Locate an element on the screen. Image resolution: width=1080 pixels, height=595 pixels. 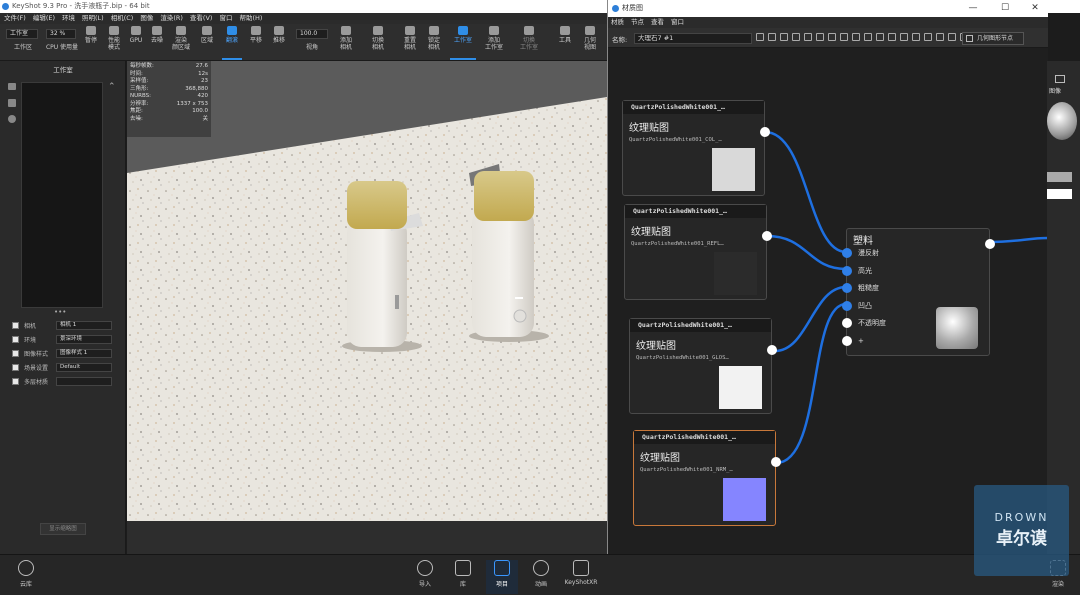
setting-select: Default is located at coordinates (84, 367).